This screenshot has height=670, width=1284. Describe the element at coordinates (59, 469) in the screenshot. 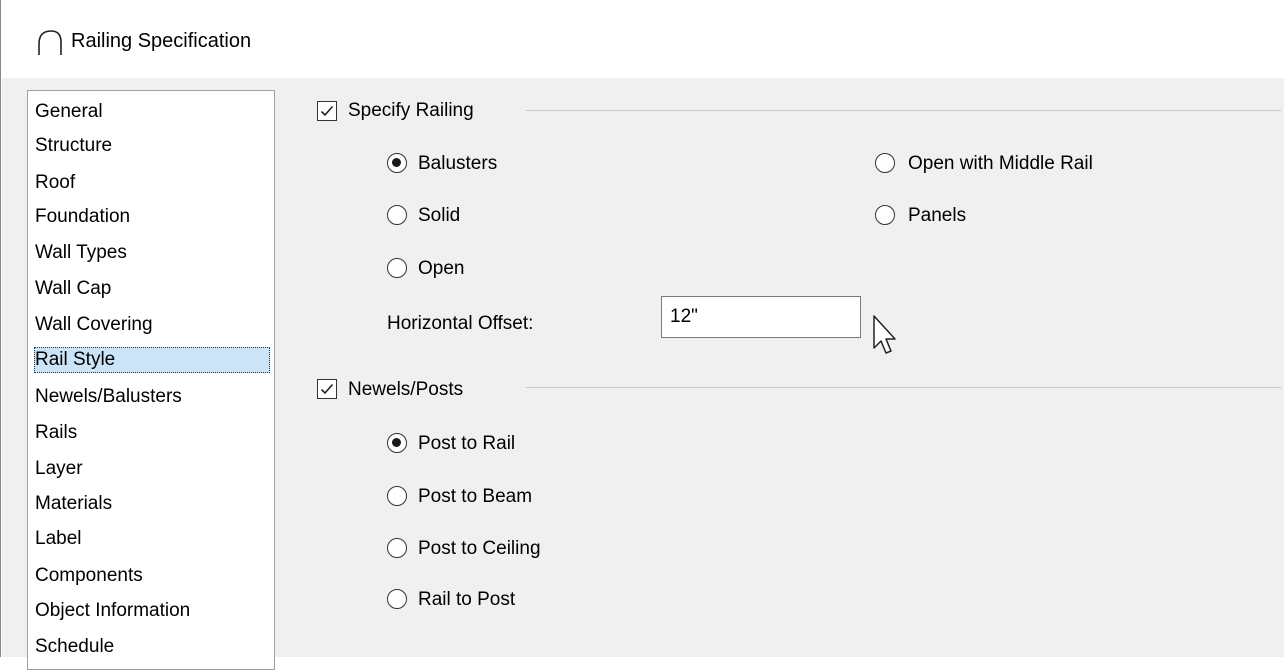

I see `sidebar-item-layer: Layer` at that location.